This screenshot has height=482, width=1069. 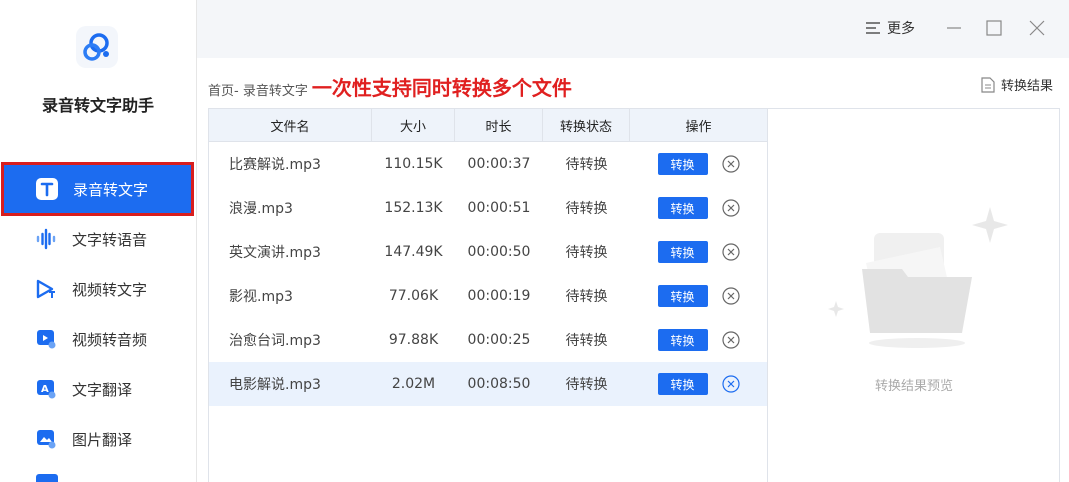 I want to click on sidebar-item-audio-to-text: 录音转文字, so click(x=97, y=189).